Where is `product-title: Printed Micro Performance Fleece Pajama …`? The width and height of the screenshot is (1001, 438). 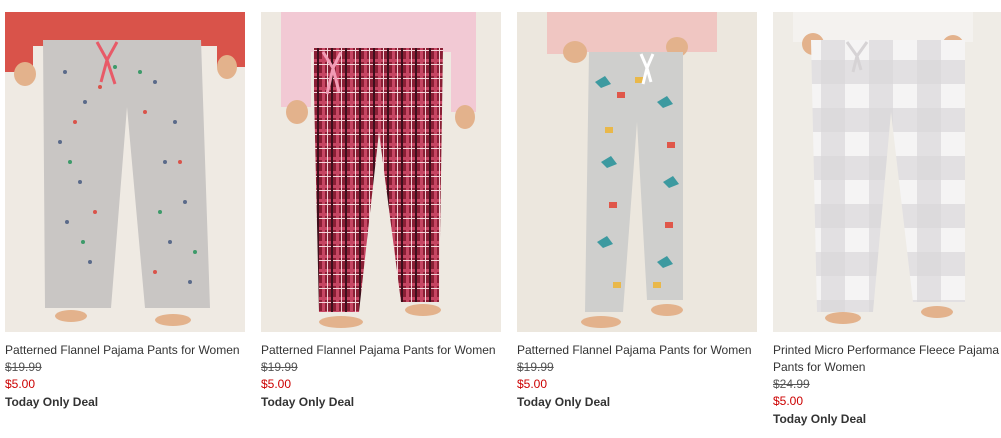
product-title: Printed Micro Performance Fleece Pajama … is located at coordinates (887, 359).